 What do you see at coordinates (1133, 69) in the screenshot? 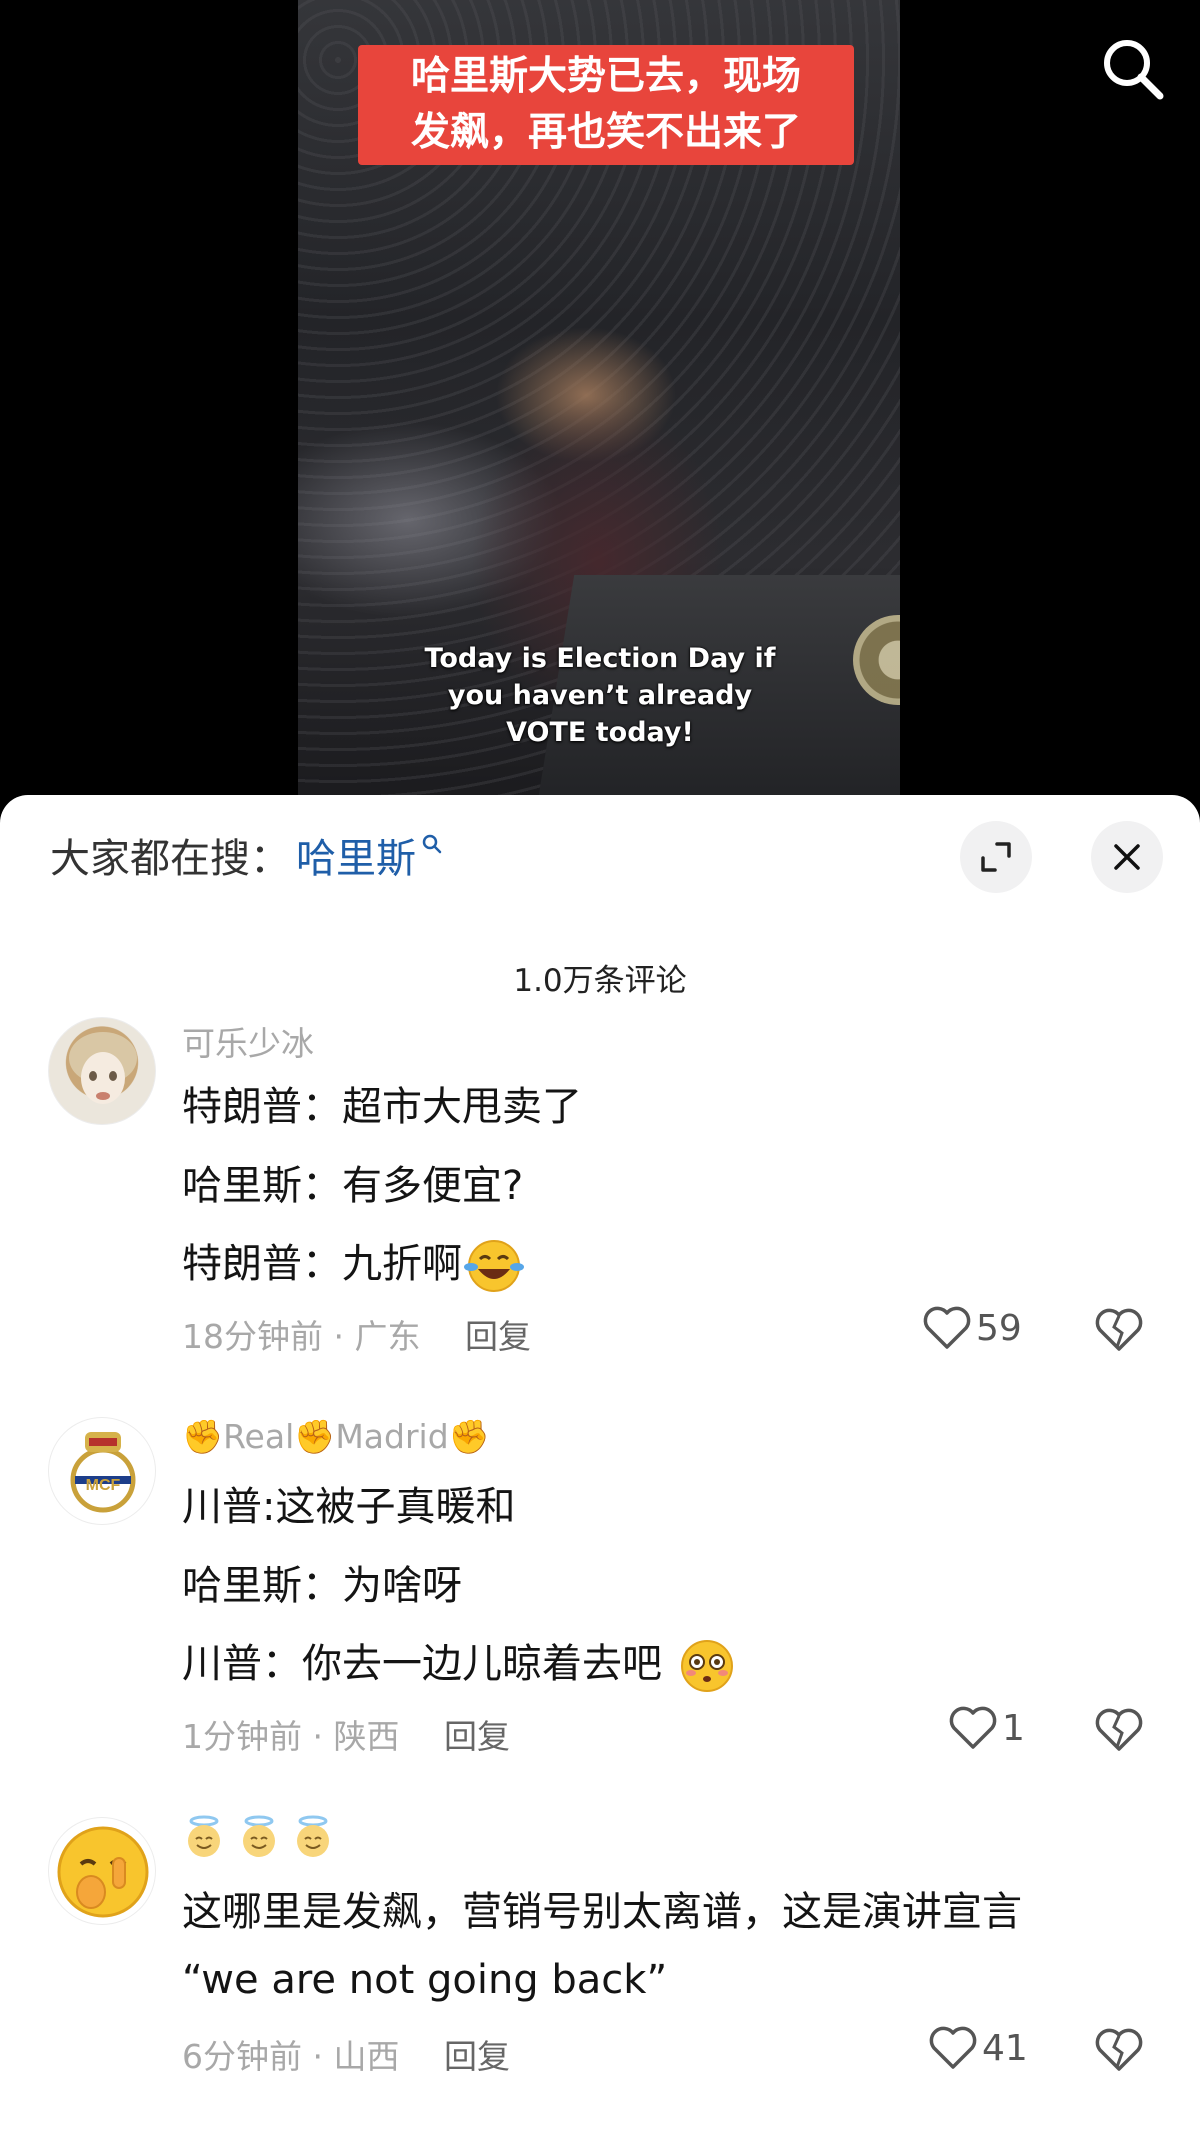
I see `search-icon` at bounding box center [1133, 69].